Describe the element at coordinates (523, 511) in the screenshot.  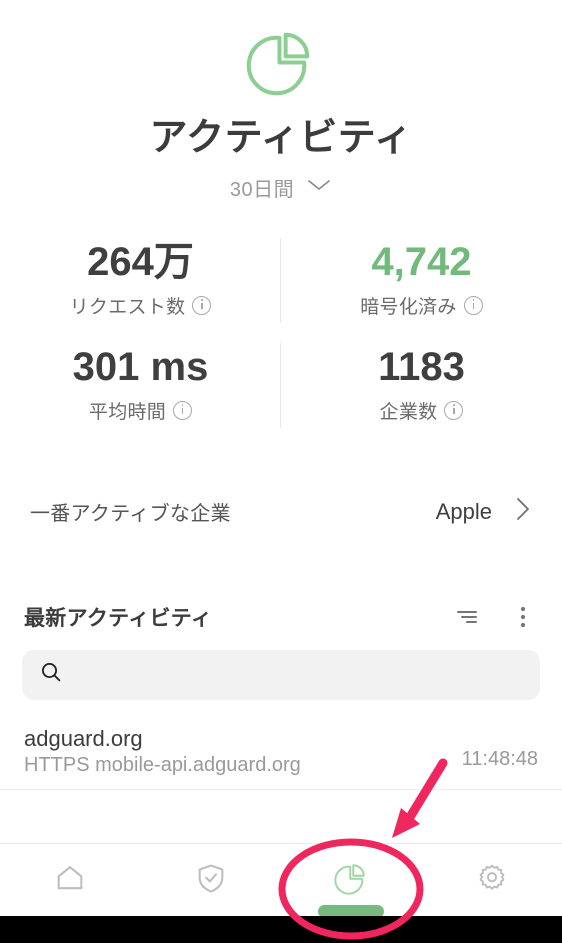
I see `chevron-right-icon` at that location.